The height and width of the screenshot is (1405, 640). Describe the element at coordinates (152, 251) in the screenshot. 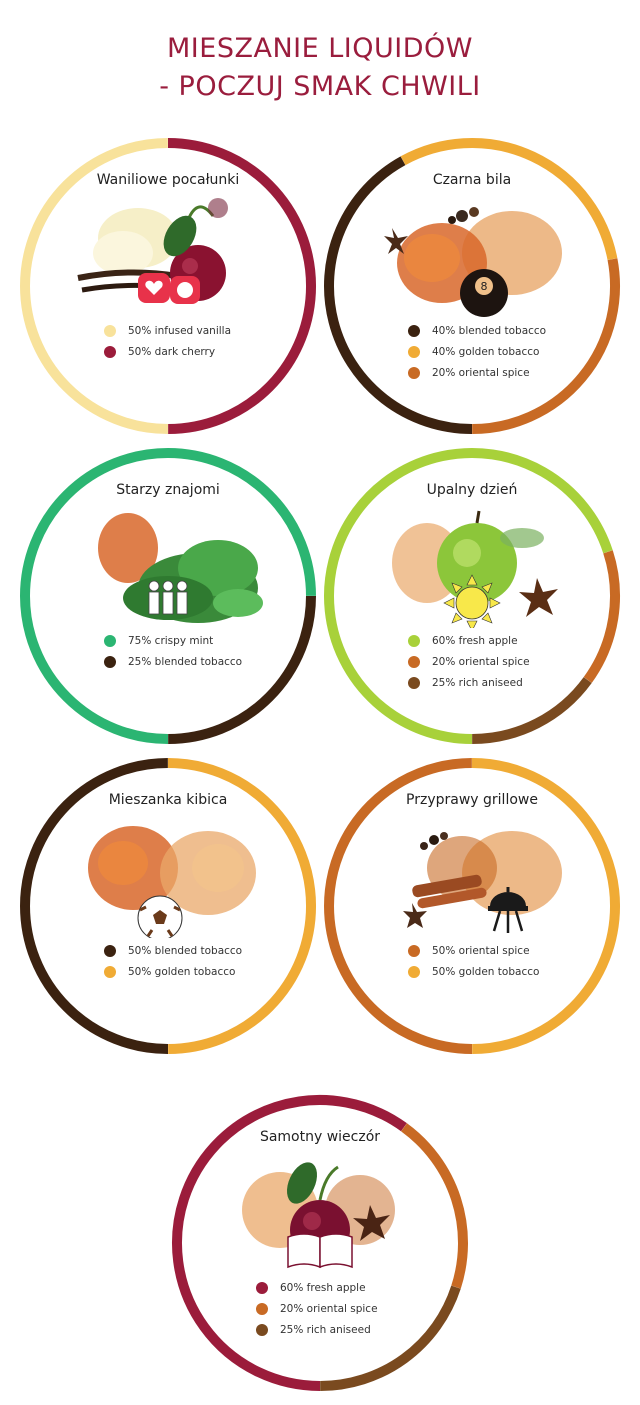

I see `hearts-icon` at that location.